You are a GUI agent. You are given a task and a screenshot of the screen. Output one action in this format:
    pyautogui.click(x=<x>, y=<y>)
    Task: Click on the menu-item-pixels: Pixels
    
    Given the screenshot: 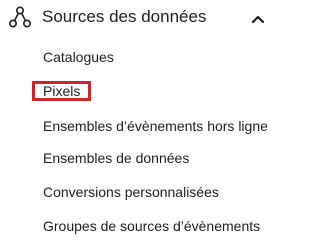 What is the action you would take?
    pyautogui.click(x=61, y=91)
    